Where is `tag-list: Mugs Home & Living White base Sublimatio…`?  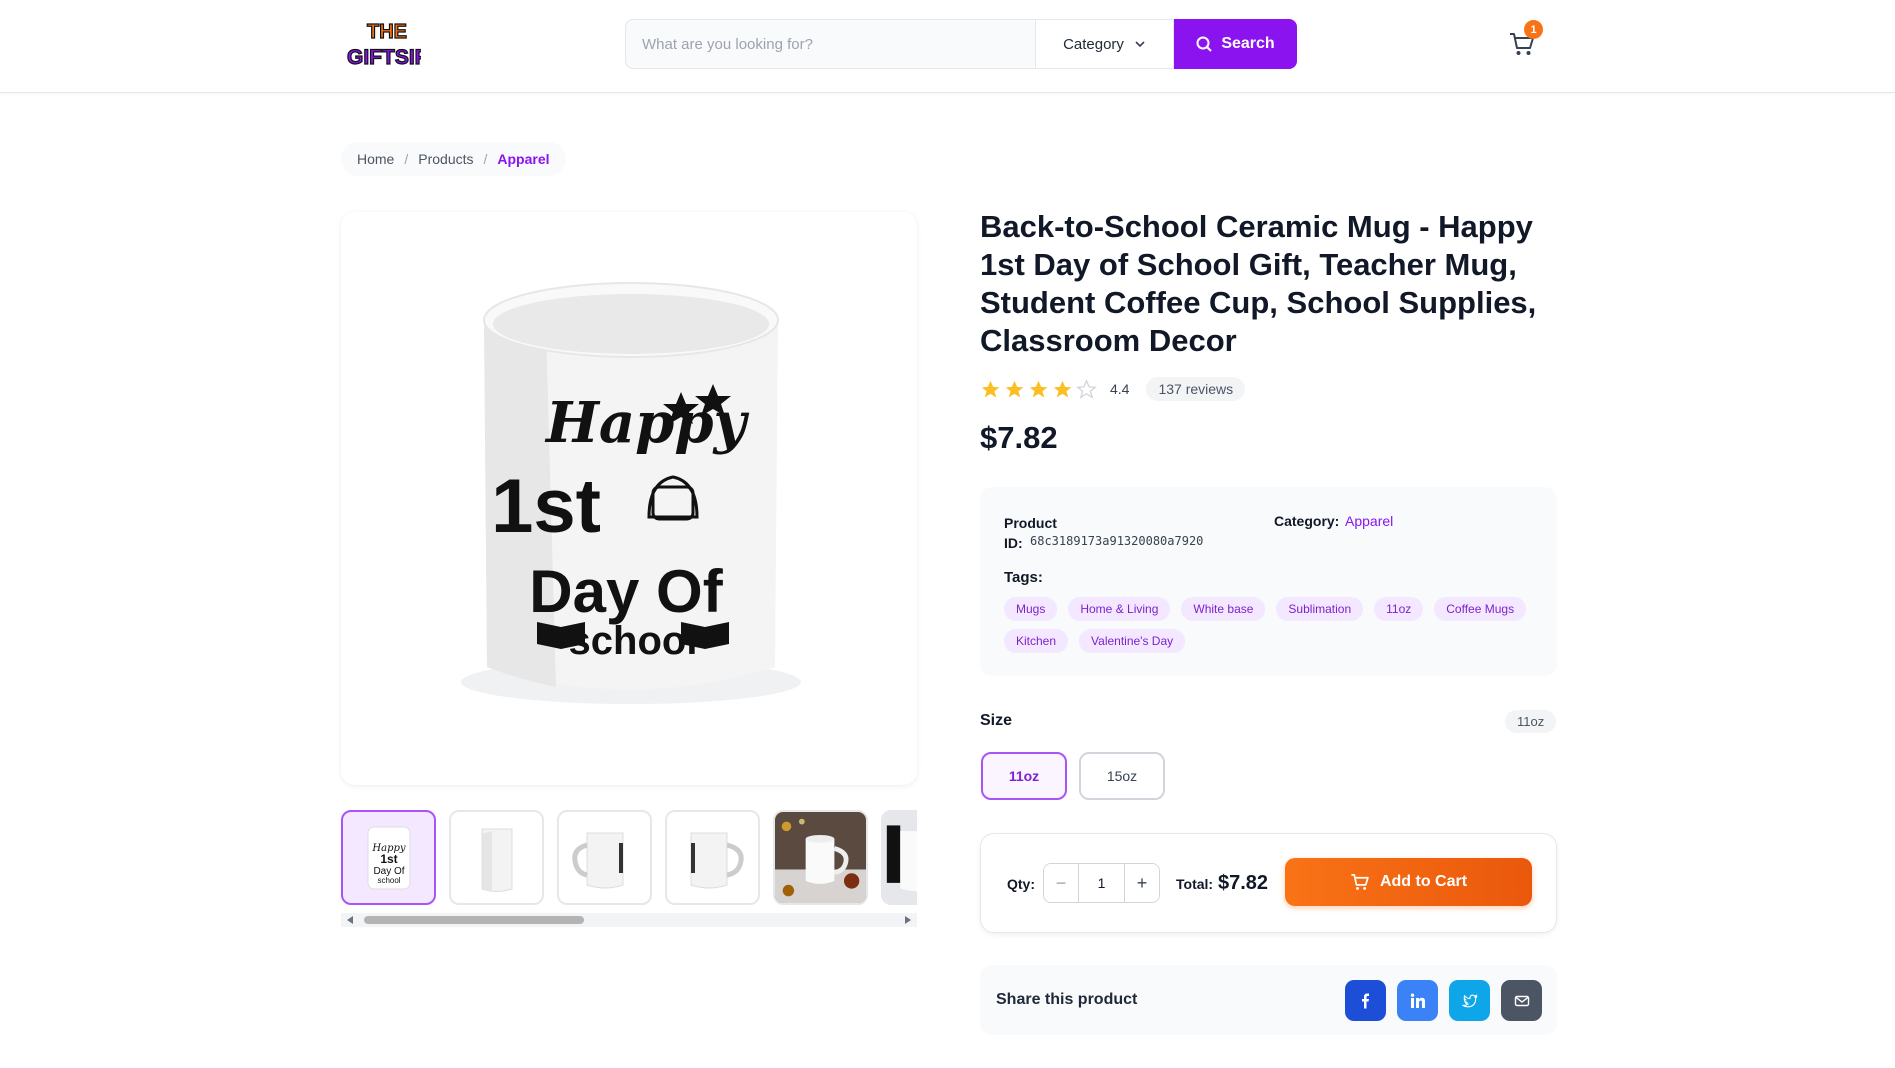
tag-list: Mugs Home & Living White base Sublimatio… is located at coordinates (1269, 625).